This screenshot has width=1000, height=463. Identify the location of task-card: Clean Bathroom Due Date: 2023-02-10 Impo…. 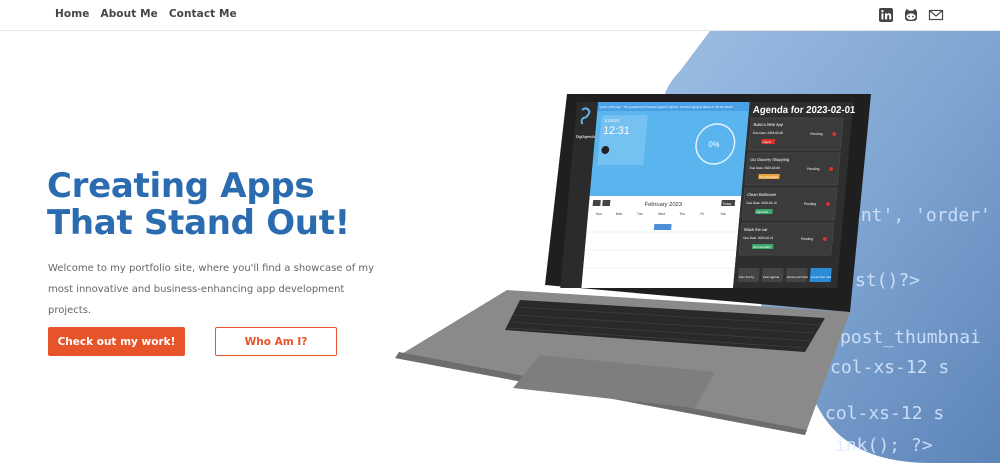
(789, 204).